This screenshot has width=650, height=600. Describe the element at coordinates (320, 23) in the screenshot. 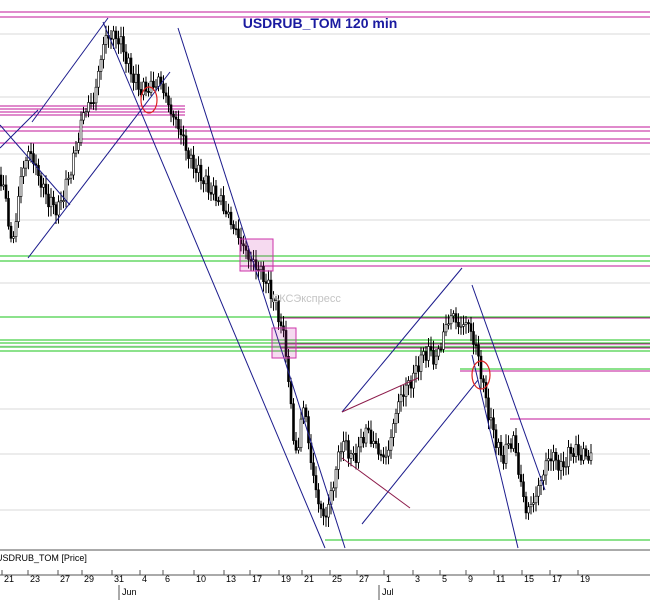

I see `chart-title: USDRUB_TOM 120 min` at that location.